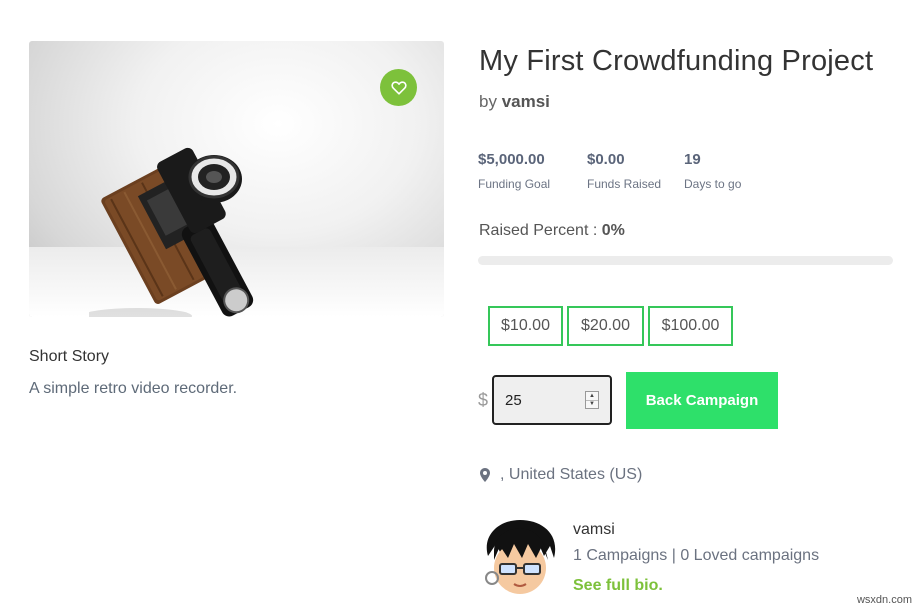 The width and height of the screenshot is (922, 610). I want to click on author-stats: 1 Campaigns | 0 Loved campaigns, so click(696, 555).